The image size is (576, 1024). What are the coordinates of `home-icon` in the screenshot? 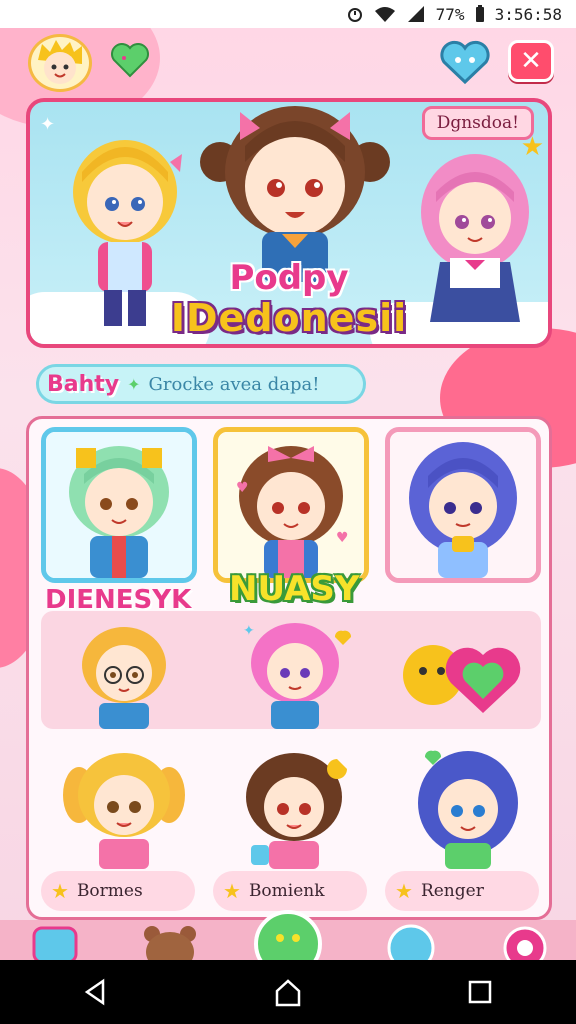 It's located at (288, 992).